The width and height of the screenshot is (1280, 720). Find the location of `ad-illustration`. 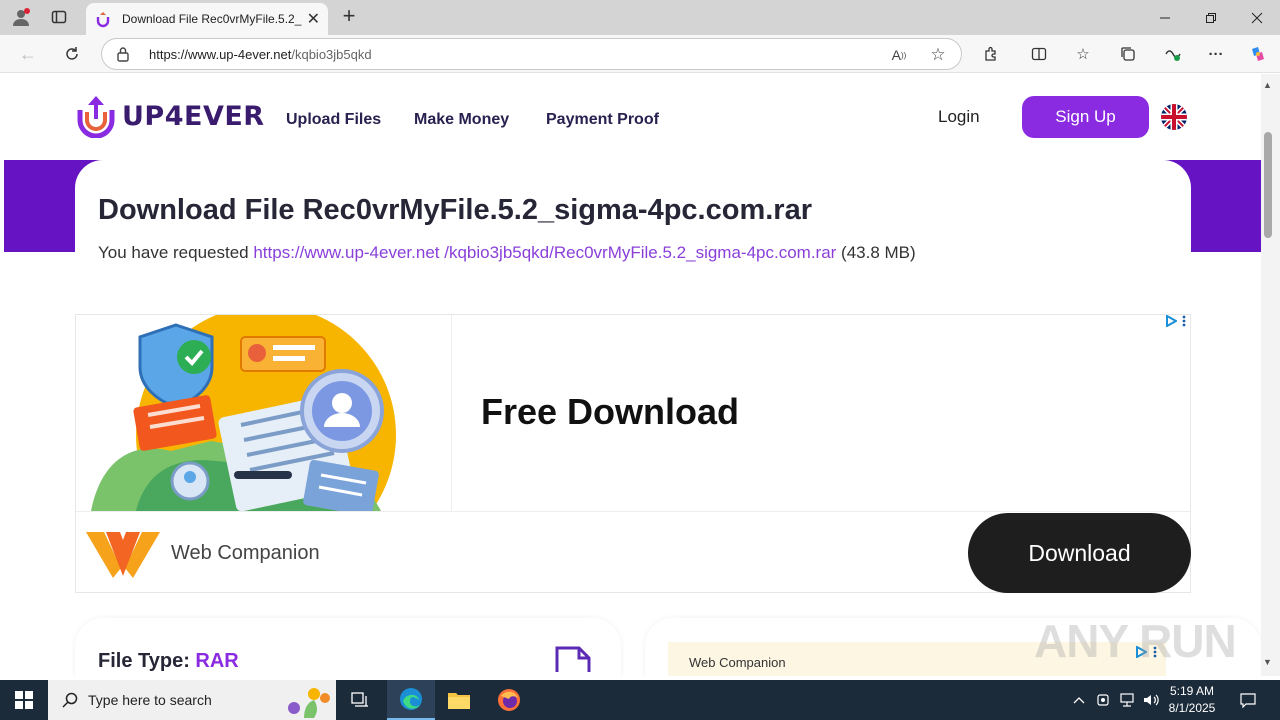

ad-illustration is located at coordinates (264, 413).